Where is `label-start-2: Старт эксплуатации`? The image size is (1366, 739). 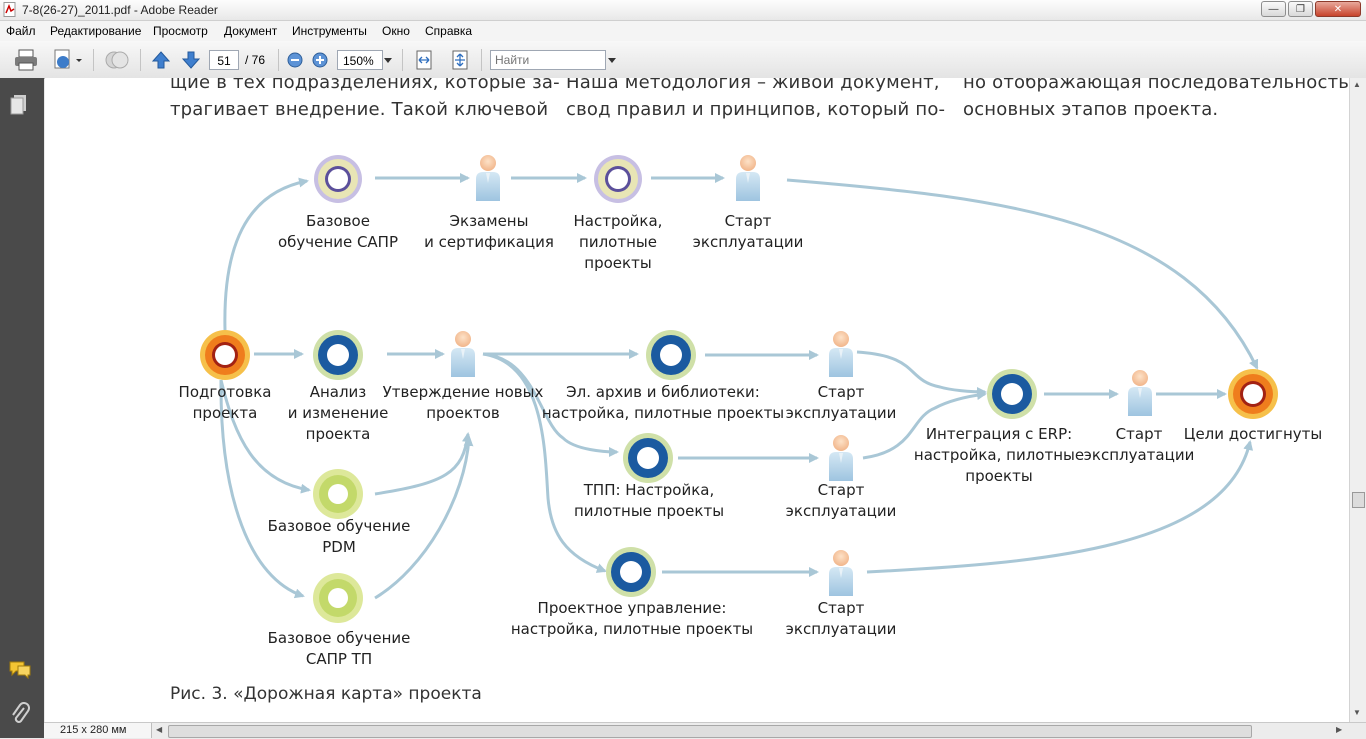 label-start-2: Старт эксплуатации is located at coordinates (841, 402).